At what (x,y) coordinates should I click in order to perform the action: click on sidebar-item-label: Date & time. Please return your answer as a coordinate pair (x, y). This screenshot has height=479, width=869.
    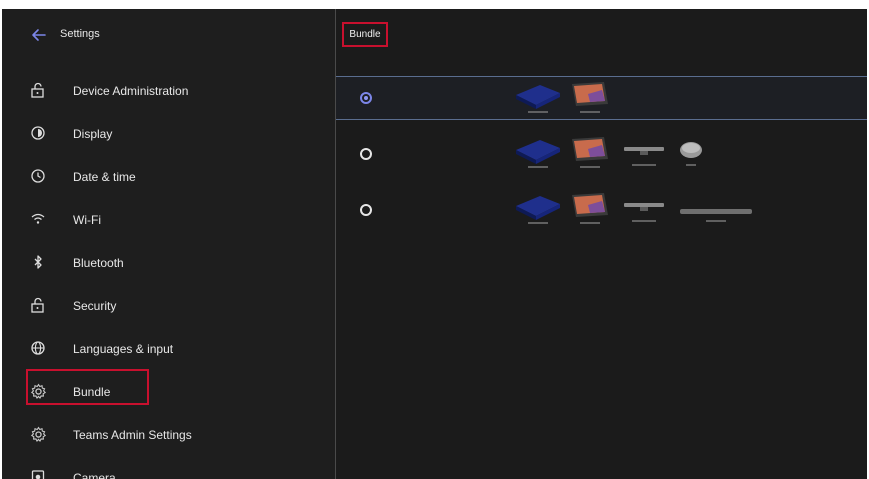
    Looking at the image, I should click on (104, 176).